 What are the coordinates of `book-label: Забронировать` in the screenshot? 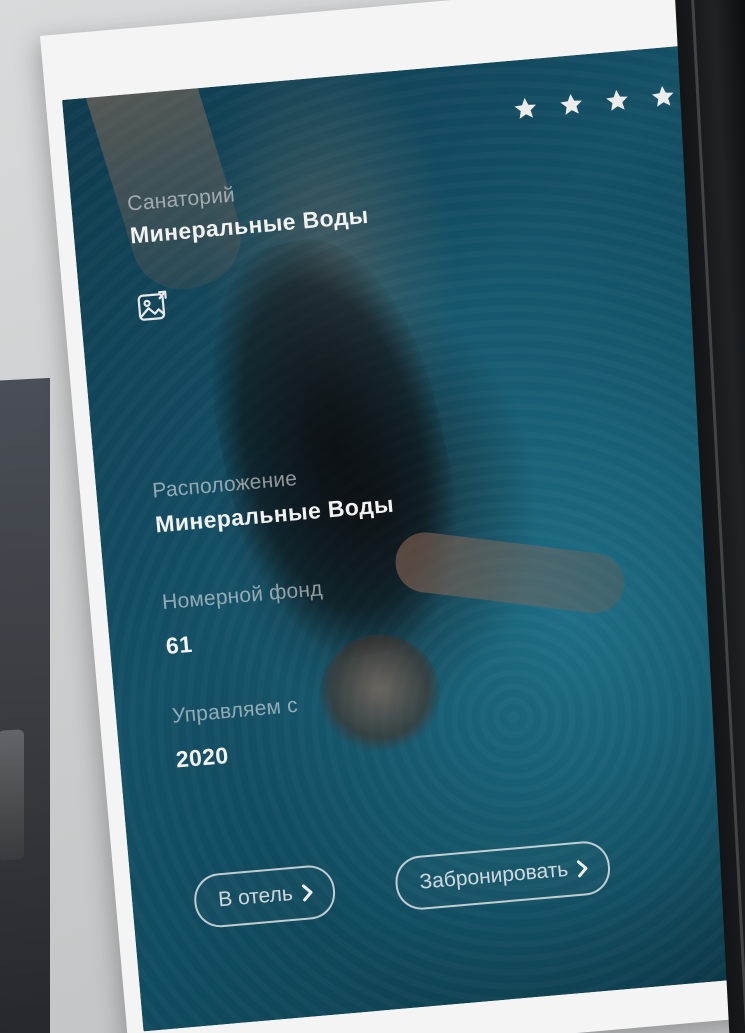 It's located at (494, 875).